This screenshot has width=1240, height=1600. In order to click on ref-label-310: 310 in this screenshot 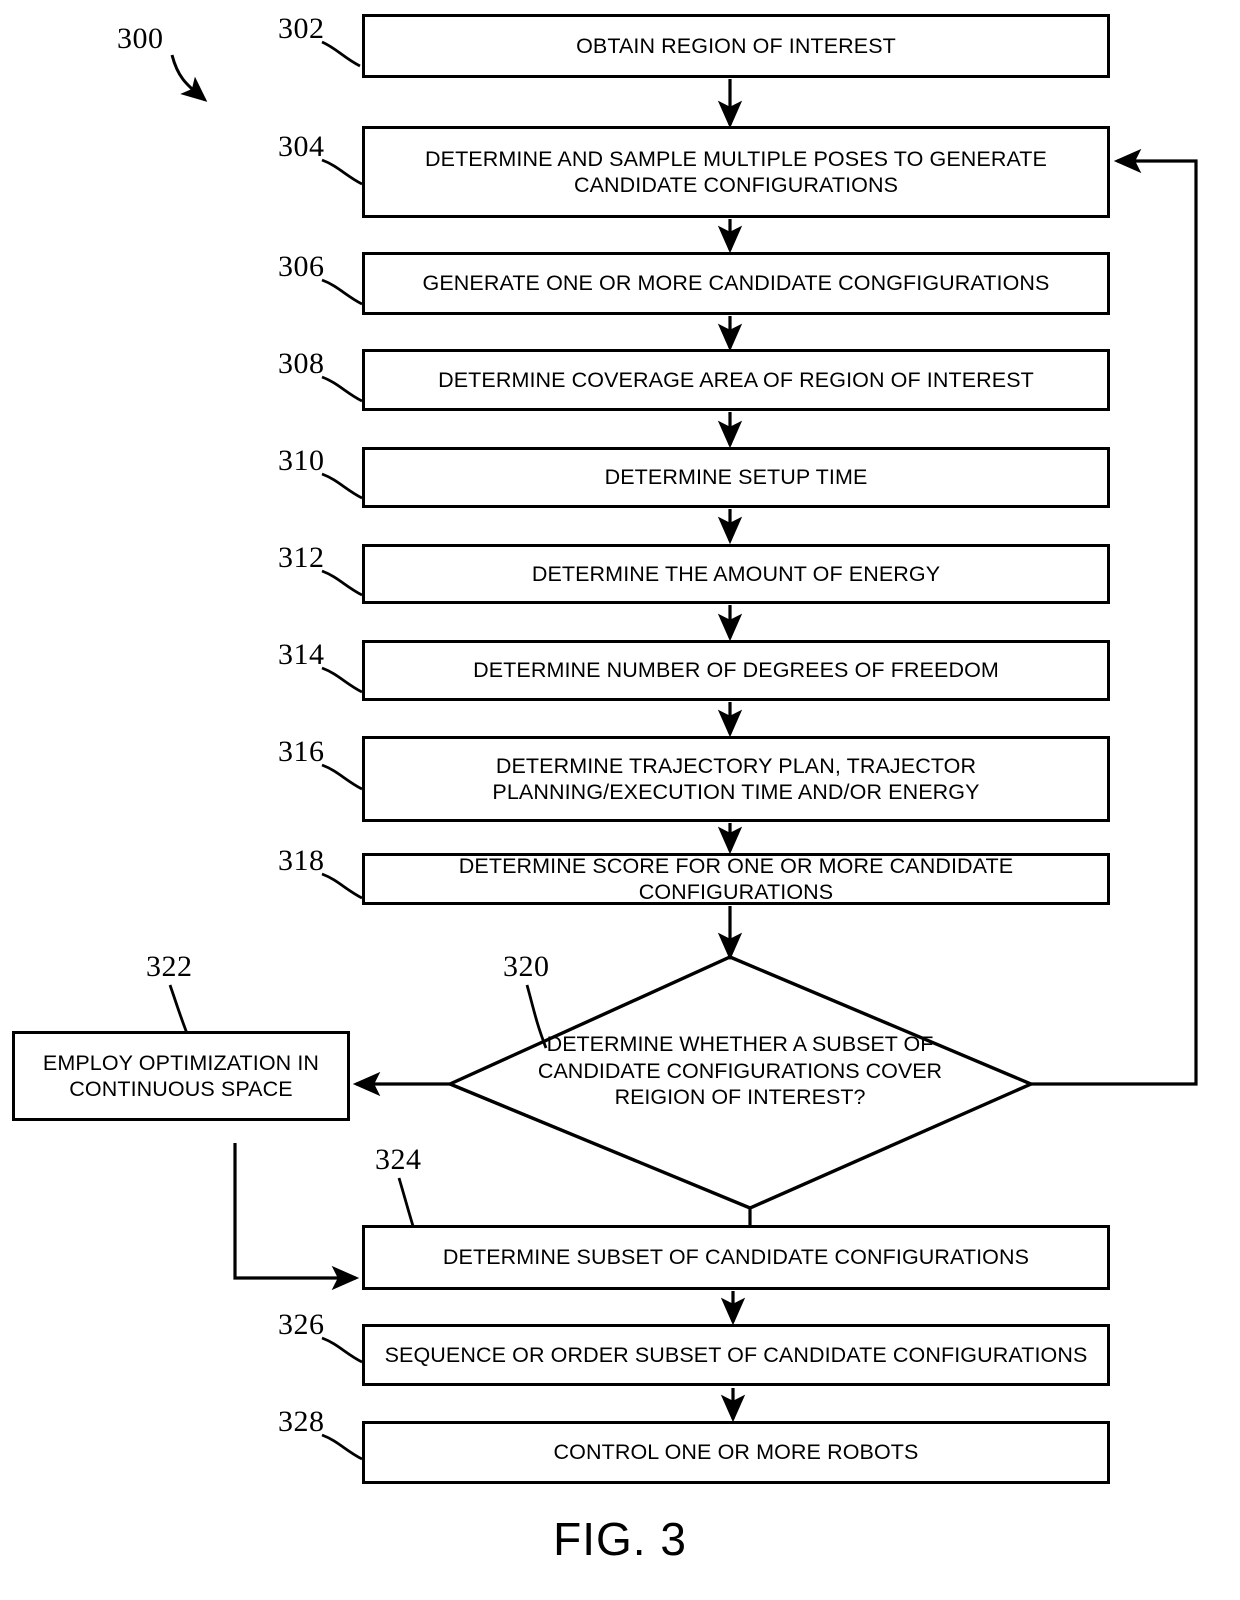, I will do `click(301, 460)`.